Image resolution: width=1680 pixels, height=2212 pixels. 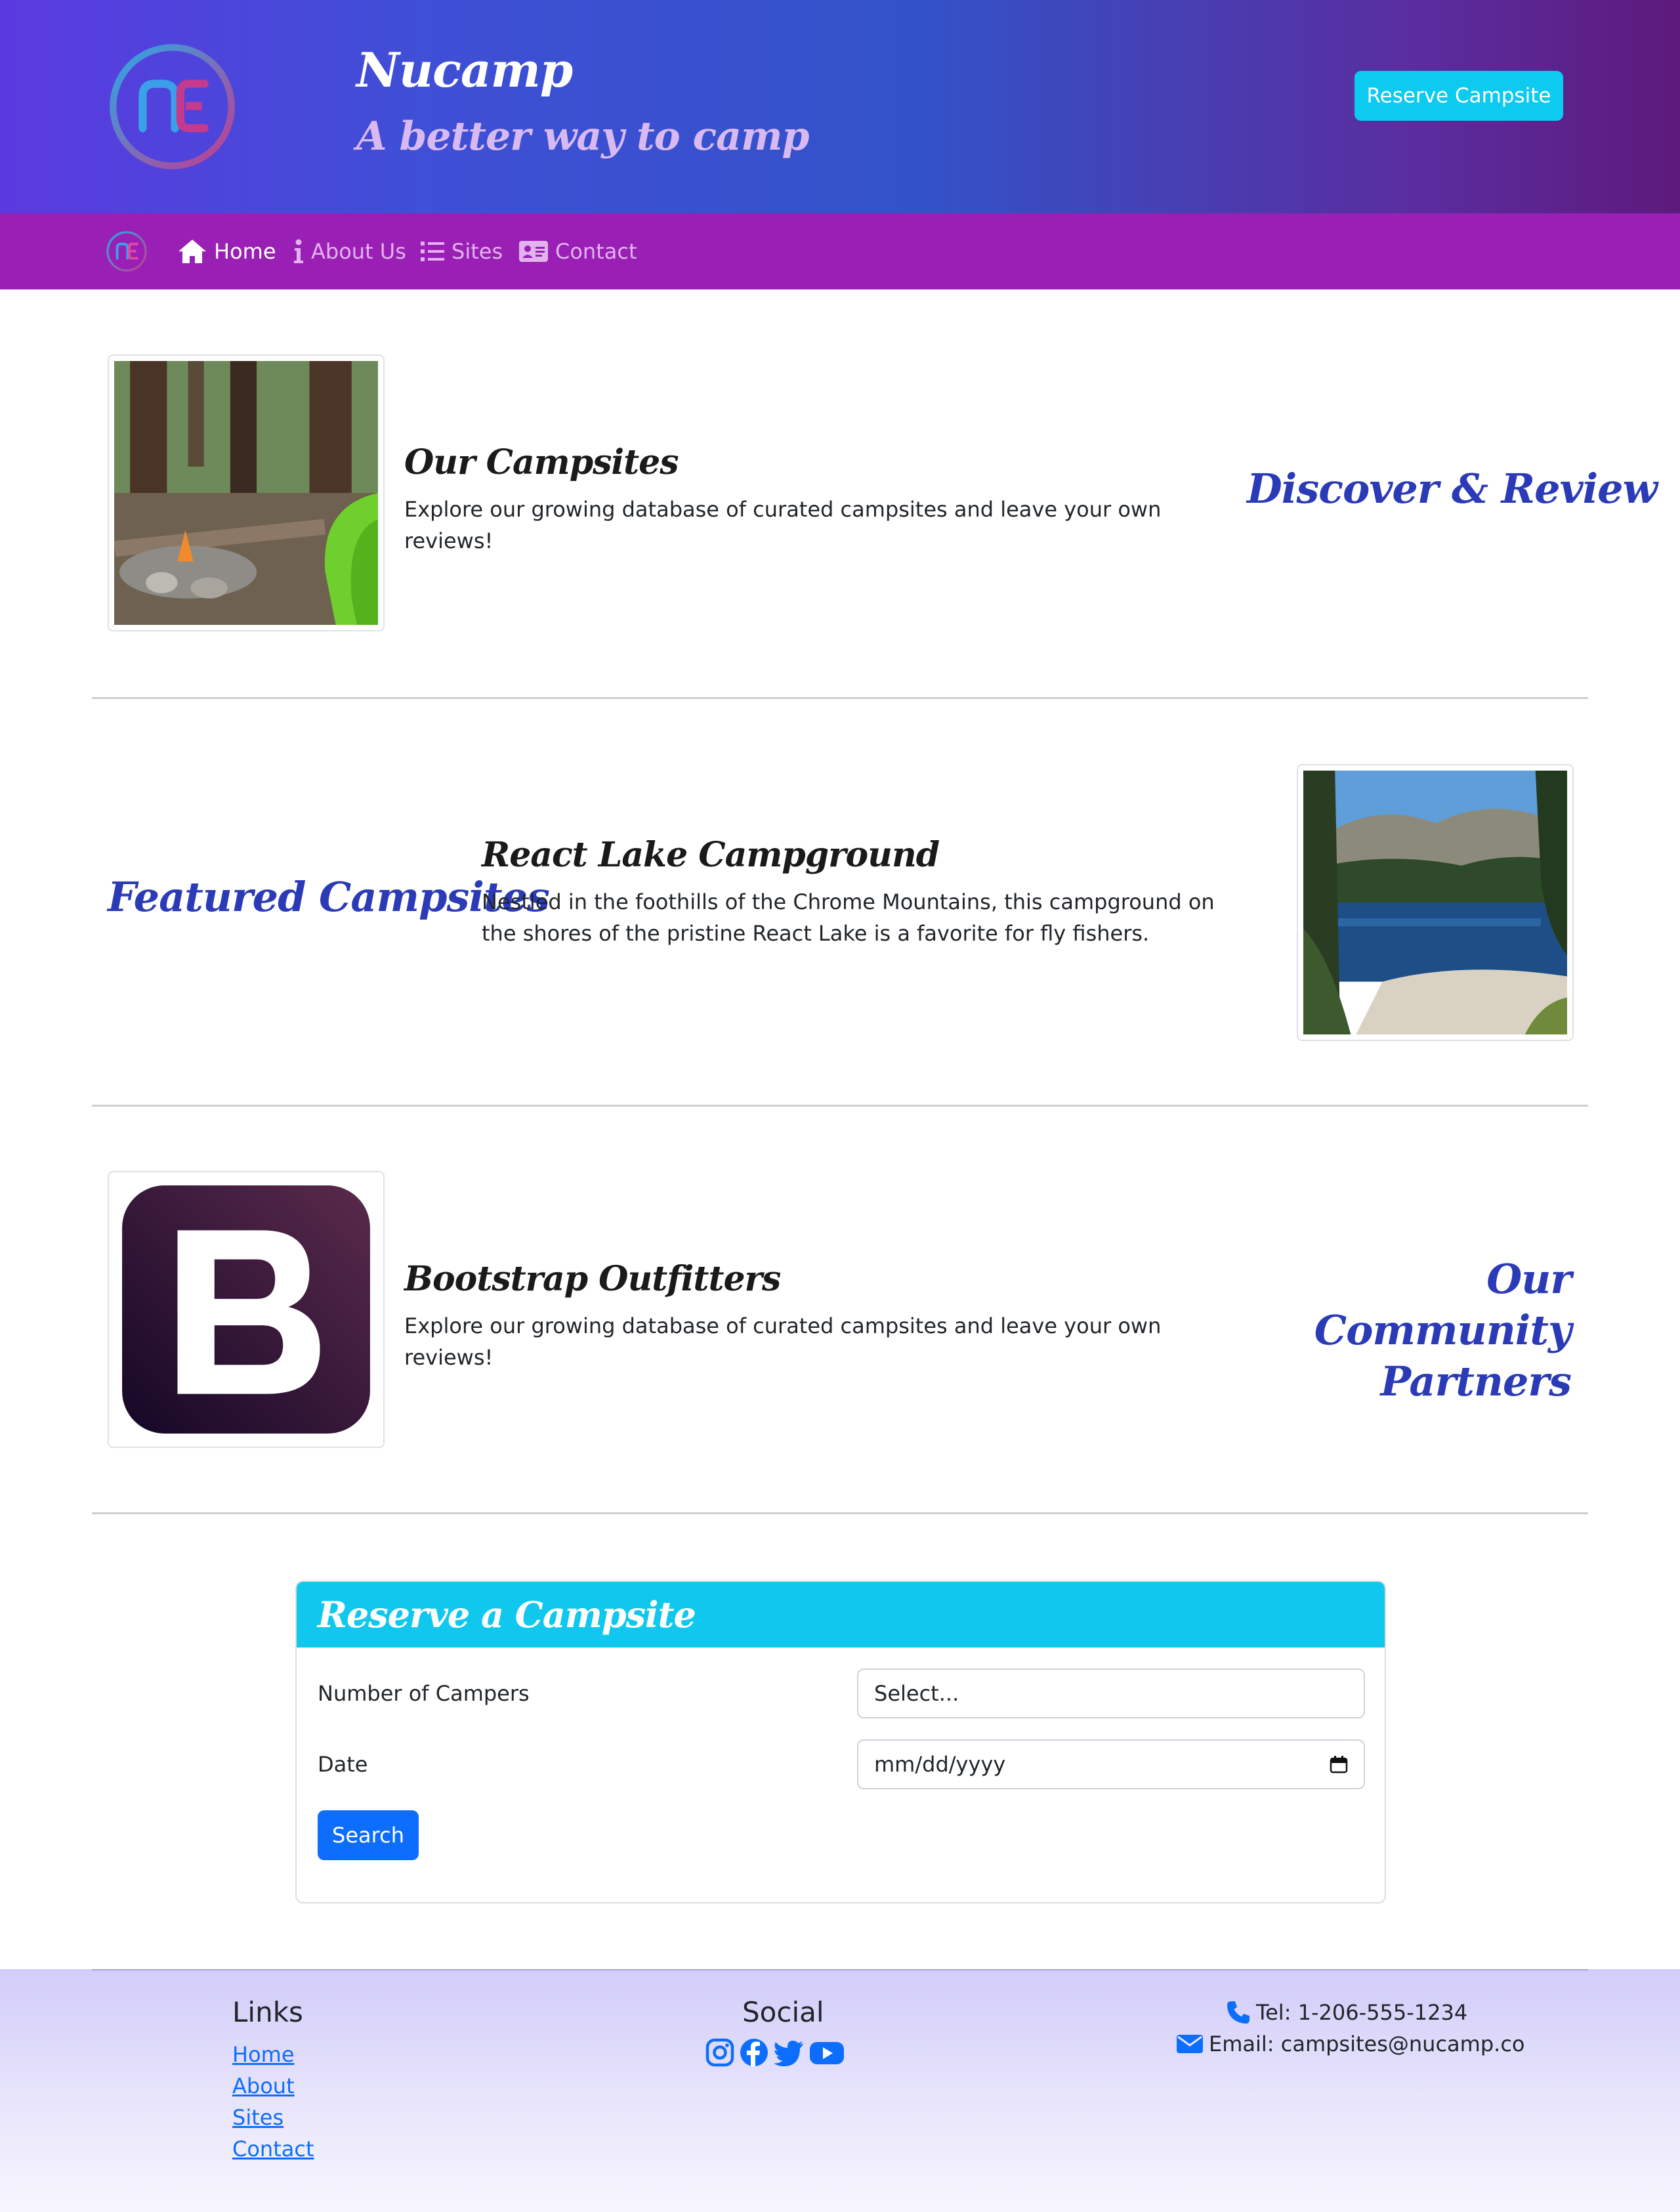 I want to click on reserve-card-title: Reserve a Campsite, so click(x=841, y=1615).